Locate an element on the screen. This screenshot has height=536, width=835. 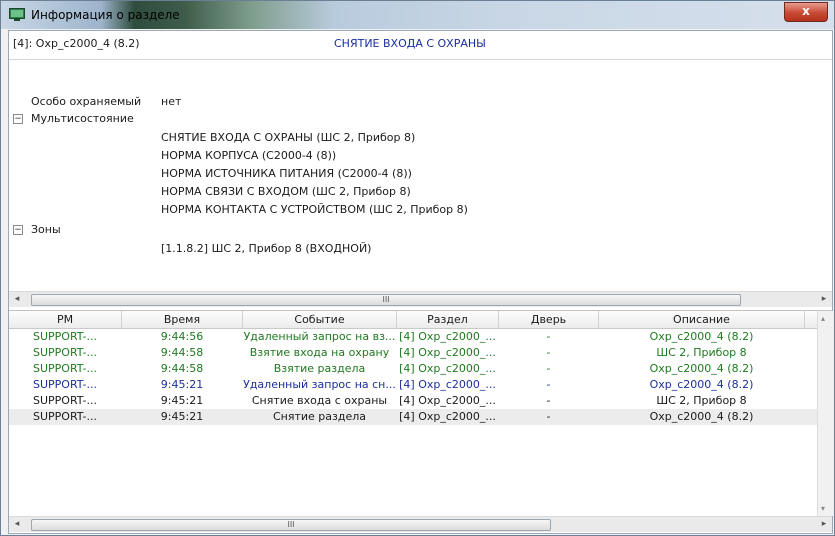
cell-event: Взятие входа на охрану is located at coordinates (319, 352).